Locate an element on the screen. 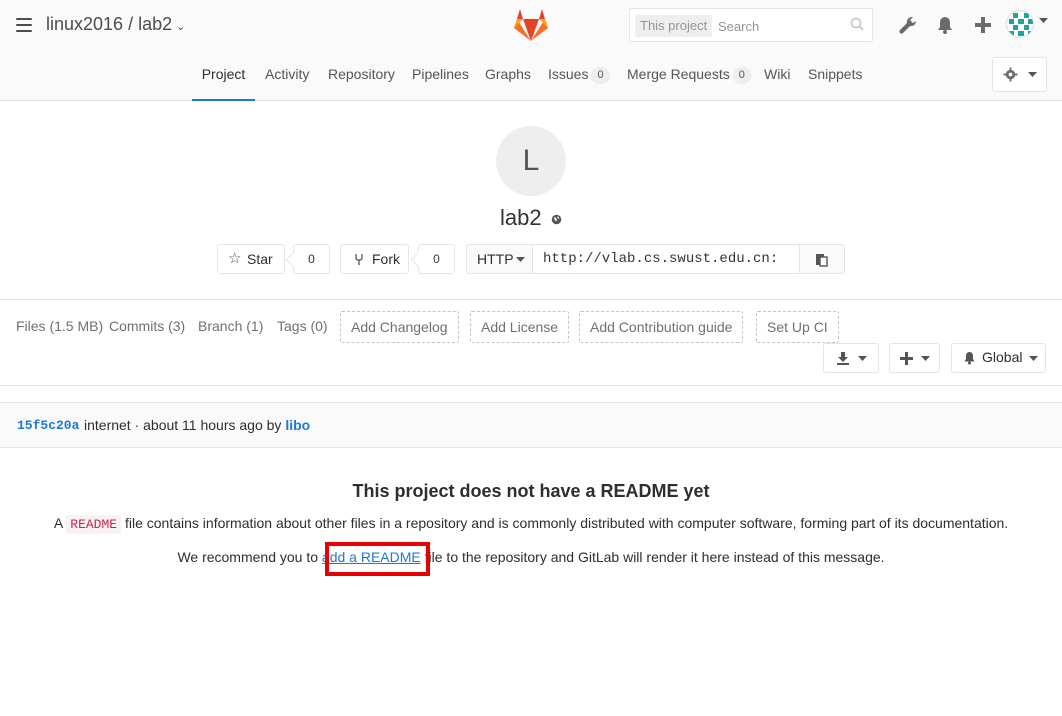 This screenshot has width=1062, height=716. clone-protocol-dropdown: HTTP is located at coordinates (499, 259).